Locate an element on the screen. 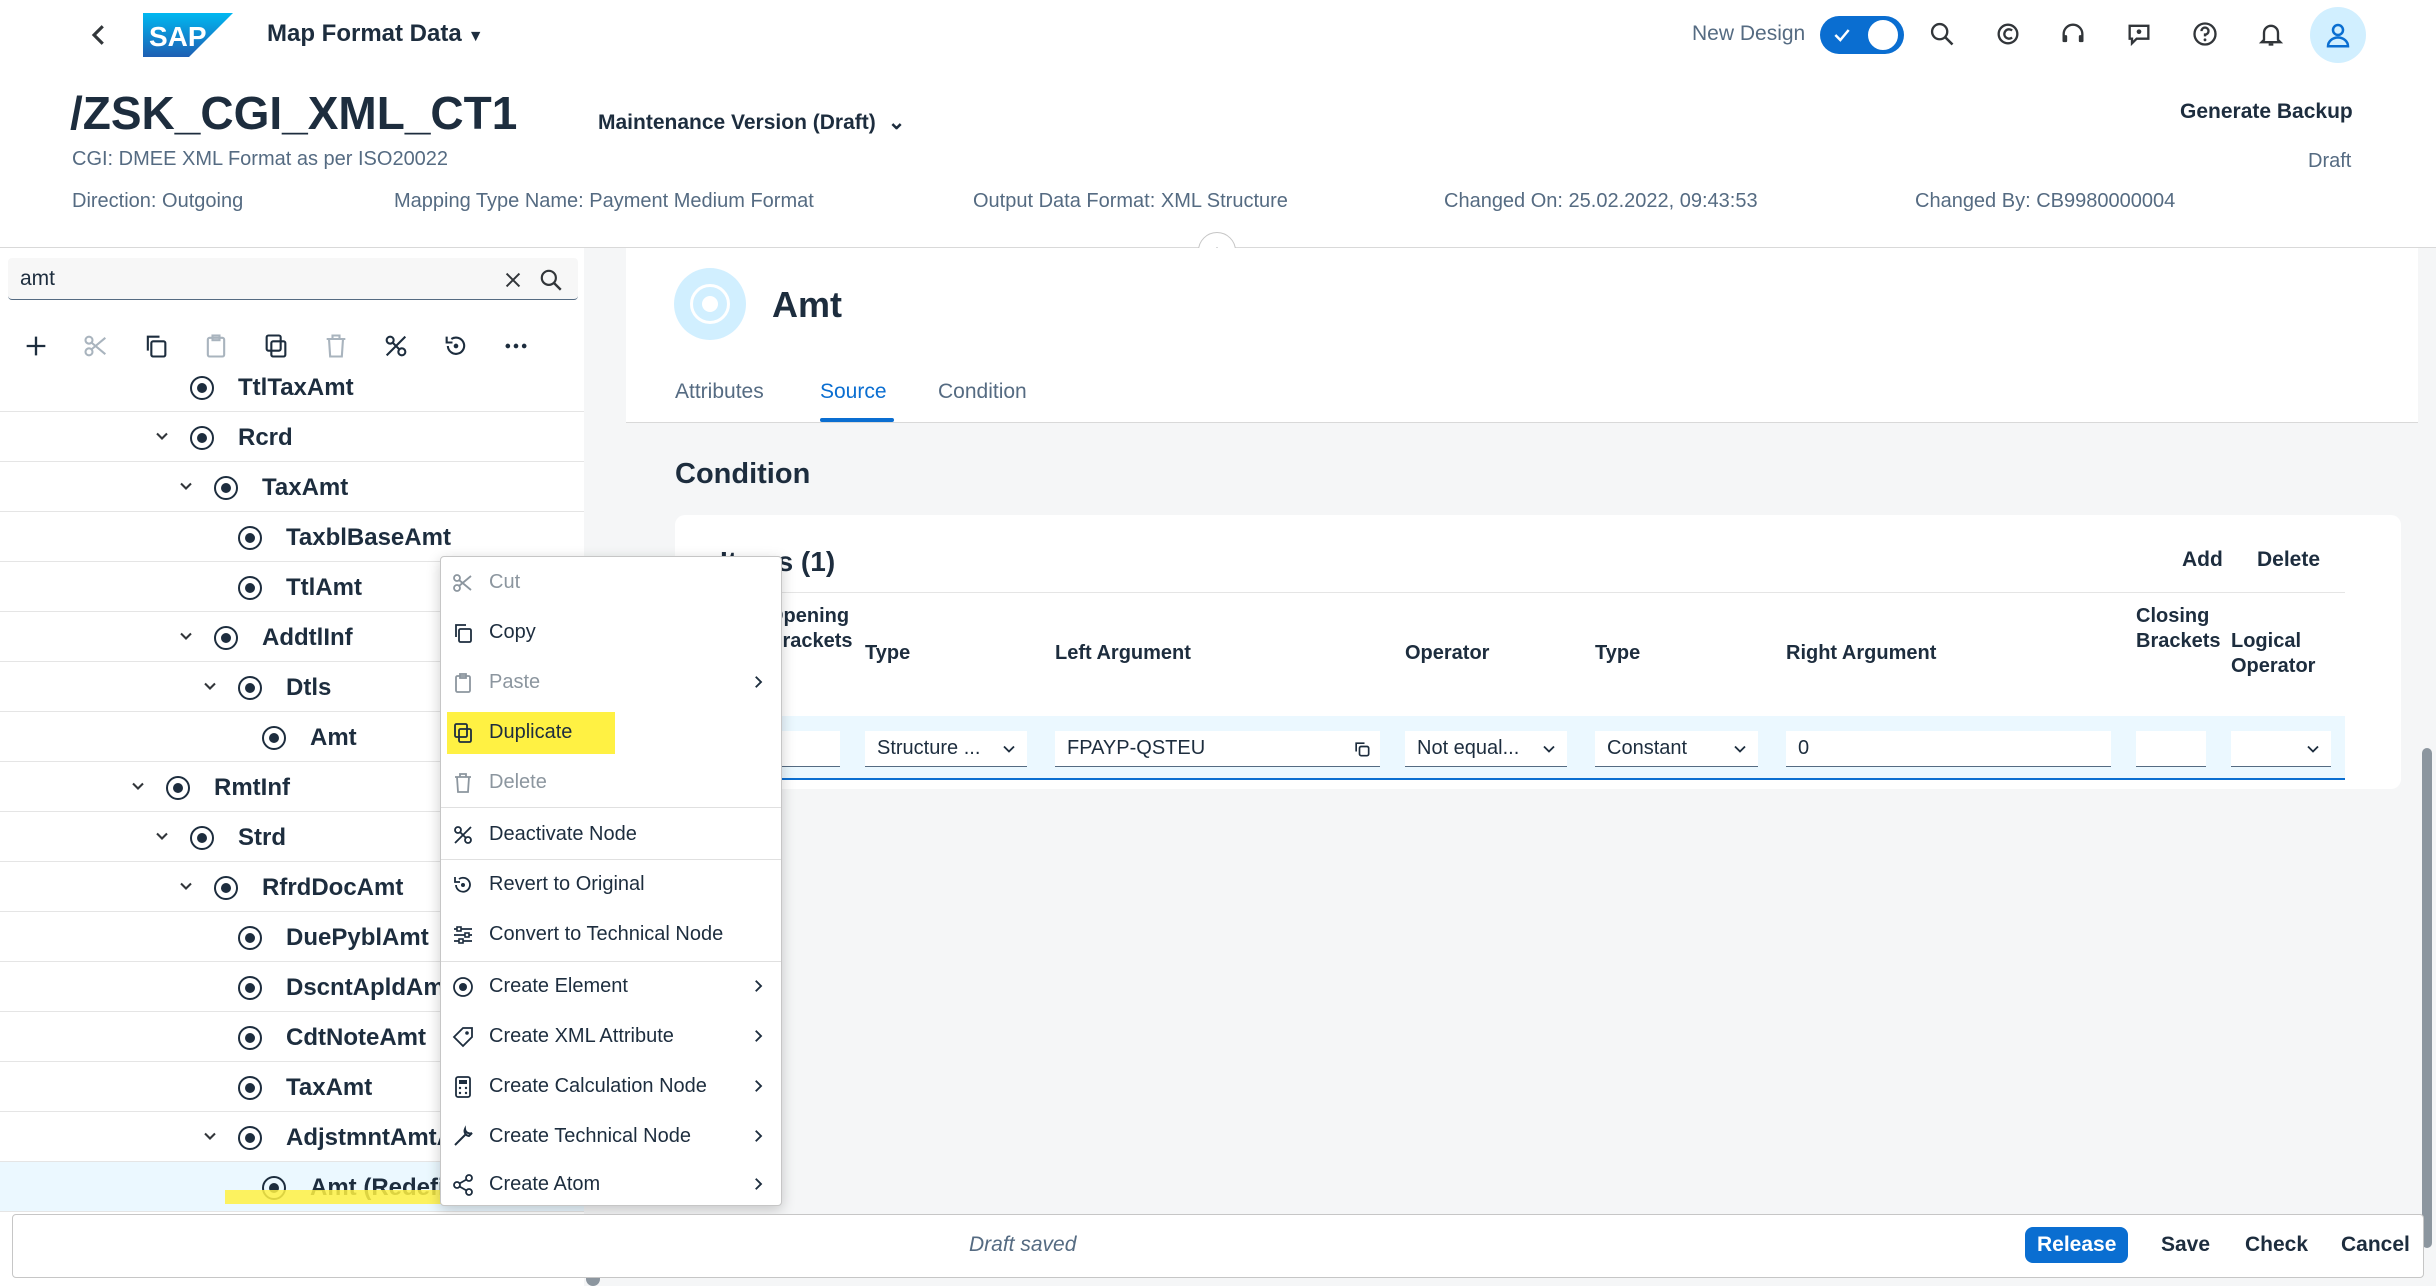 This screenshot has width=2436, height=1286. menu-item-revert-to-original: Revert to Original is located at coordinates (611, 885).